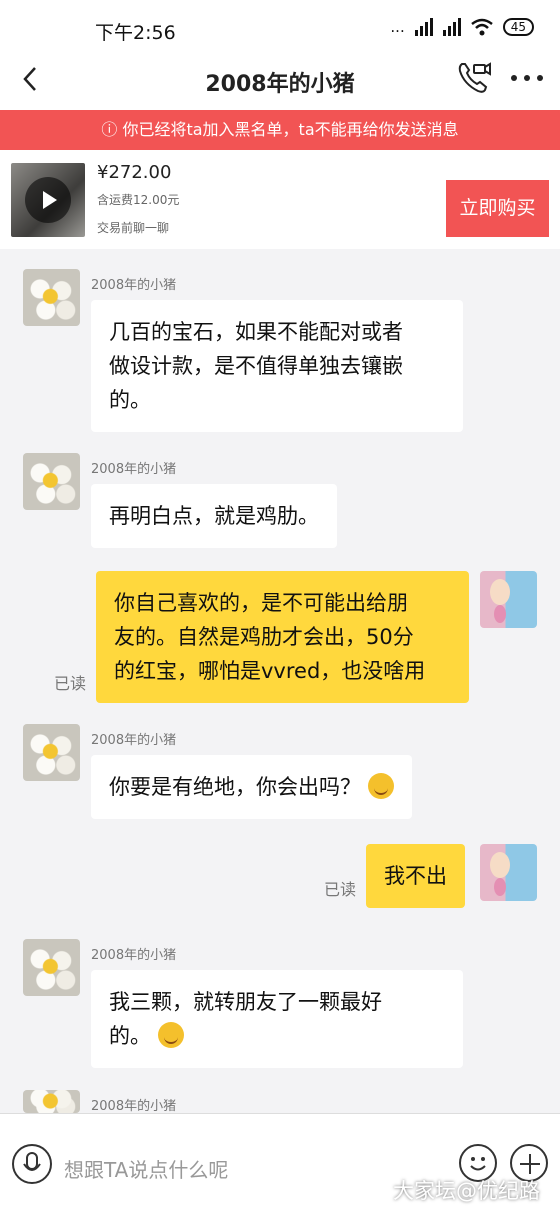 This screenshot has width=560, height=1213. I want to click on mic-glyph, so click(32, 1161).